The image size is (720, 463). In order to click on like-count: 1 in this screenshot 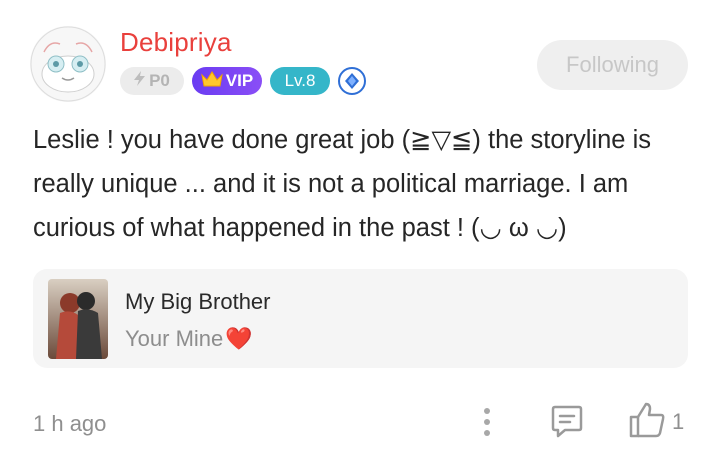, I will do `click(678, 421)`.